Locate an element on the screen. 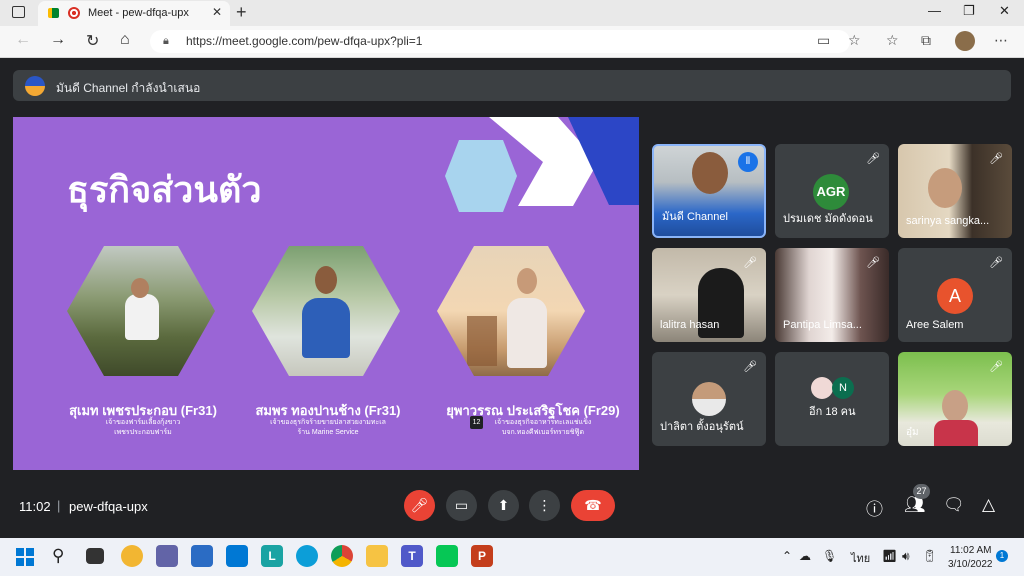 The height and width of the screenshot is (576, 1024). participant-tile-more: N อีก 18 คน is located at coordinates (832, 399).